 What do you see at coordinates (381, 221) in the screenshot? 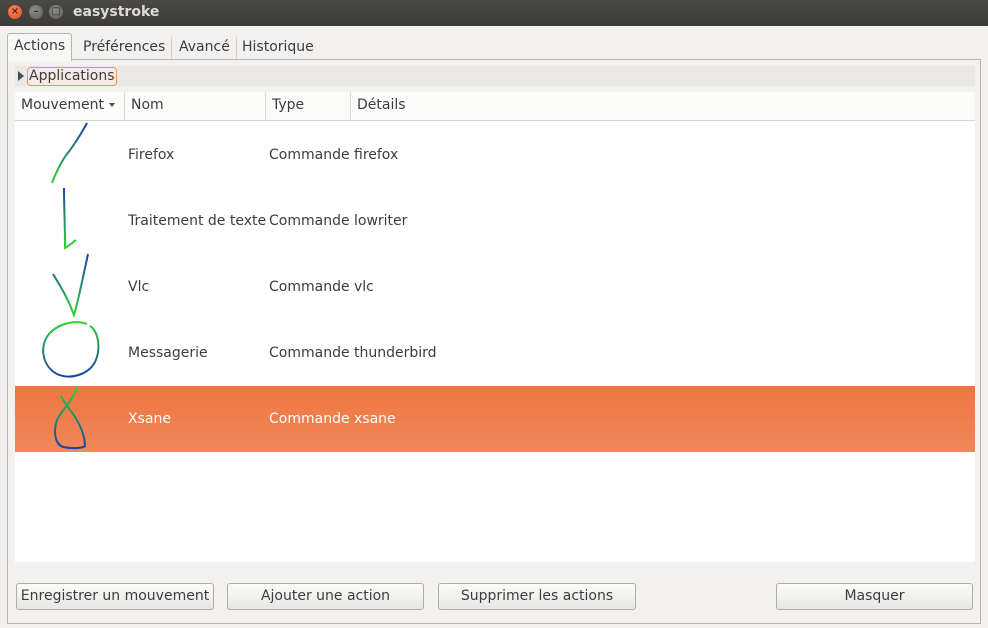
I see `cell-details: lowriter` at bounding box center [381, 221].